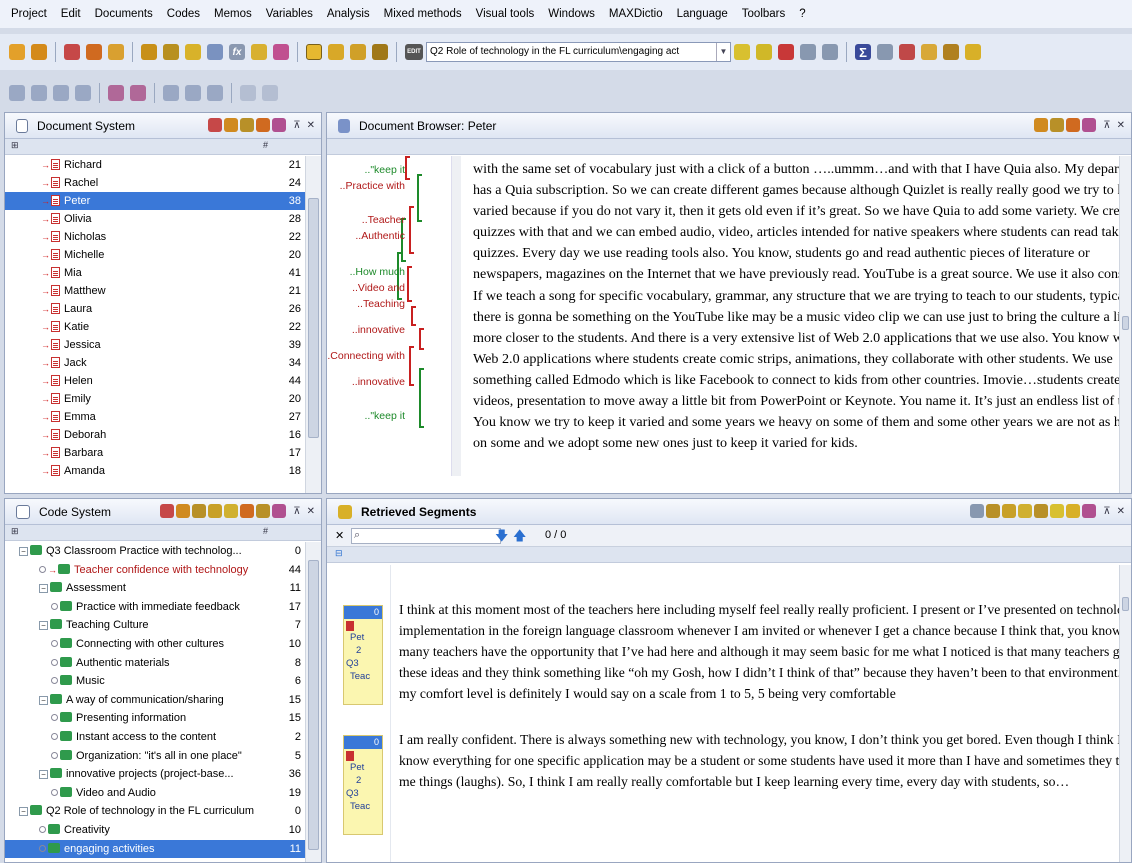 The width and height of the screenshot is (1132, 863). Describe the element at coordinates (377, 272) in the screenshot. I see `code-stripe-label: ..How much` at that location.